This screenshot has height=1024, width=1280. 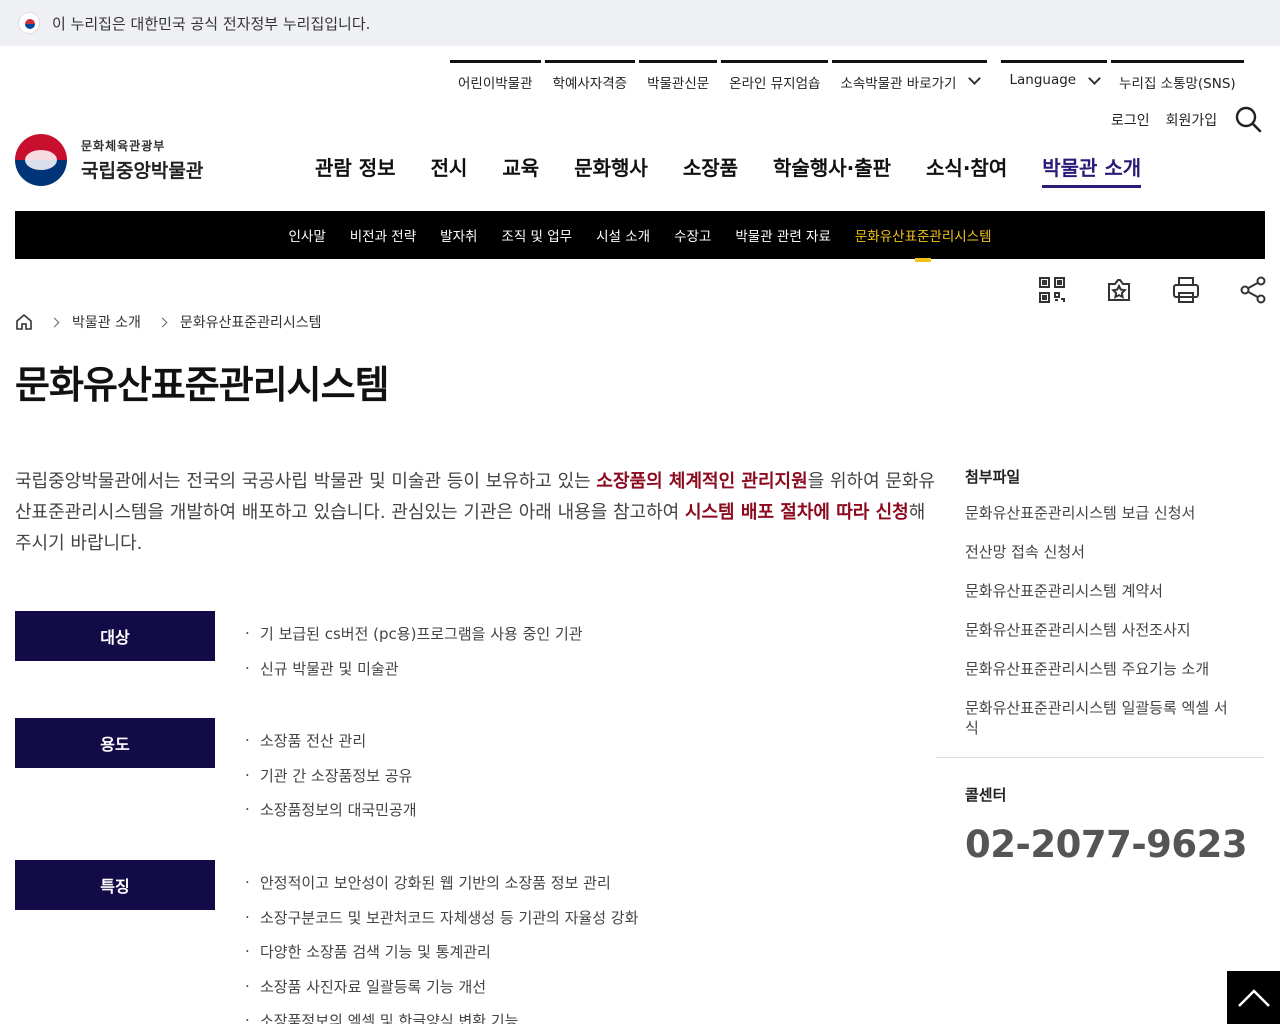 What do you see at coordinates (783, 235) in the screenshot?
I see `subnav-museum-materials: 박물관 관련 자료` at bounding box center [783, 235].